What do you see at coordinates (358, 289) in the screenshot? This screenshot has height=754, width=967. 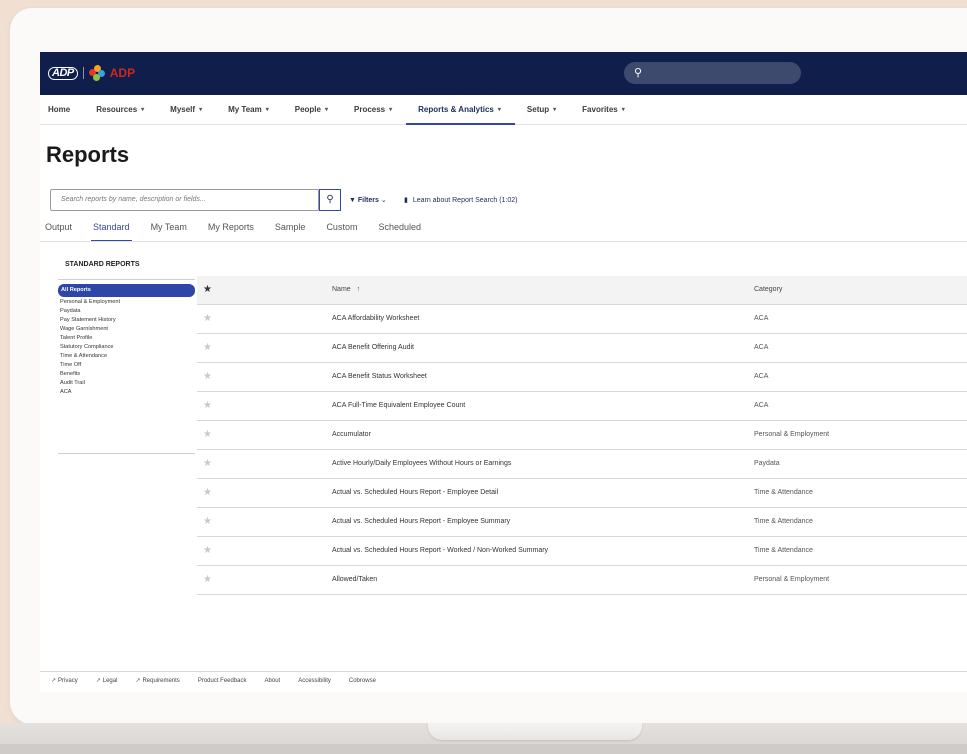 I see `sort-arrow-icon: ↑` at bounding box center [358, 289].